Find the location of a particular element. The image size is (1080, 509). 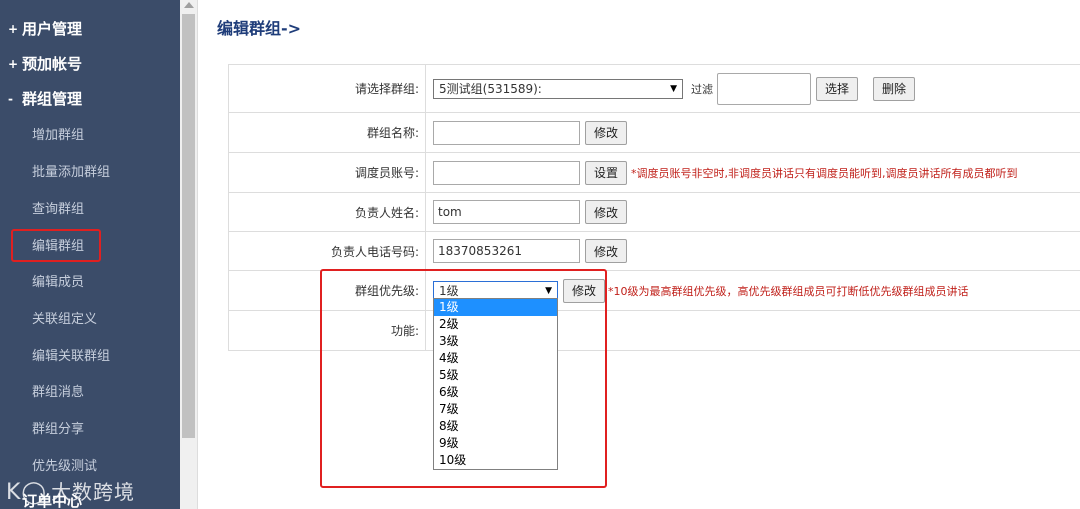

group-name-label: 群组名称: is located at coordinates (327, 132).